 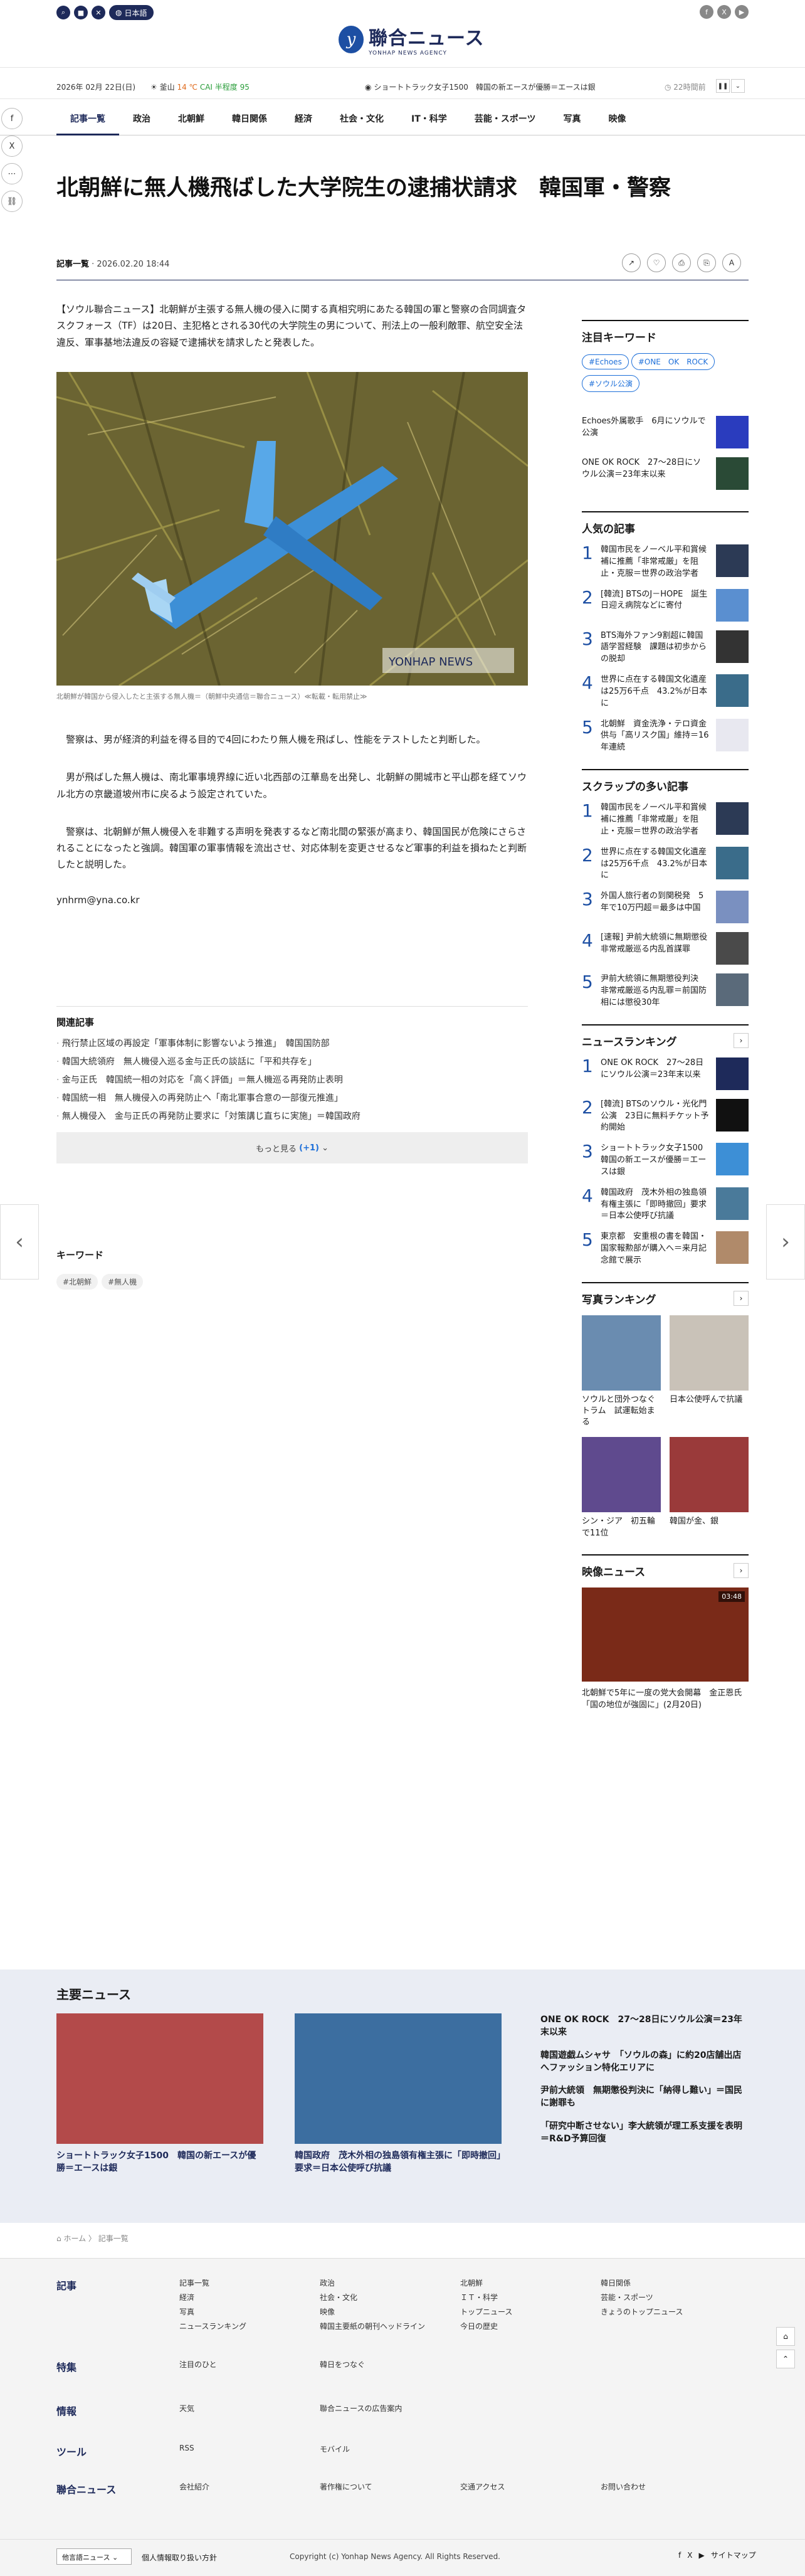 What do you see at coordinates (191, 119) in the screenshot?
I see `nav-item: 北朝鮮` at bounding box center [191, 119].